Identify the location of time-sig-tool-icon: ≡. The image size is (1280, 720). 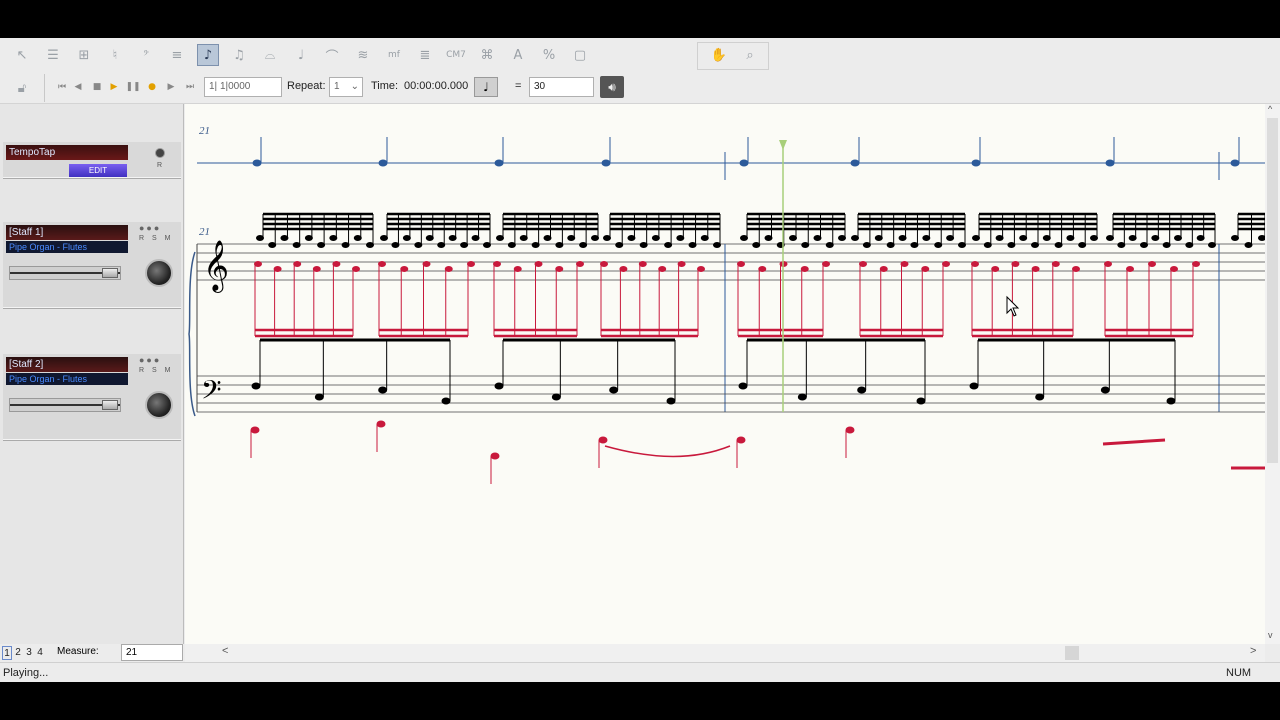
(177, 55).